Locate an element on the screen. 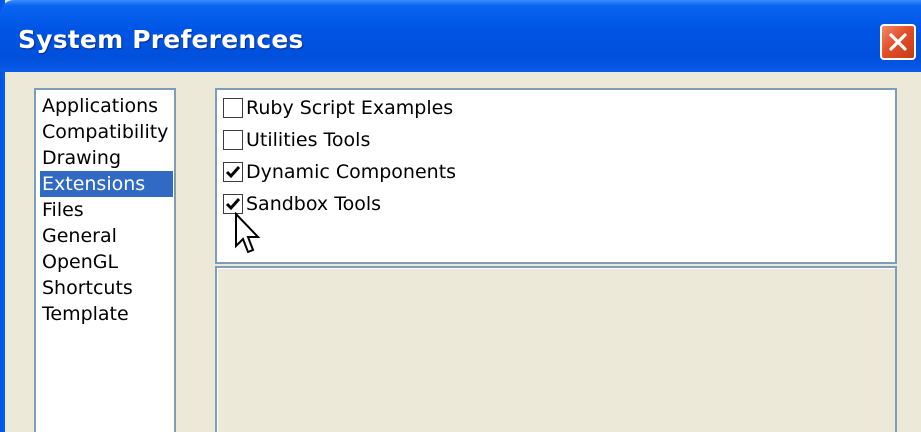 The height and width of the screenshot is (432, 921). sandbox-tools-checkbox is located at coordinates (233, 204).